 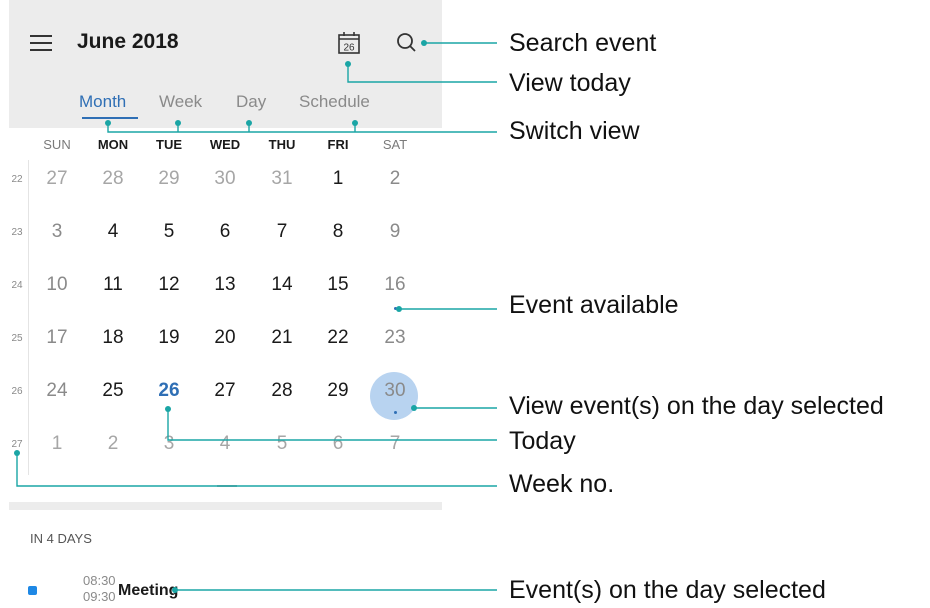 What do you see at coordinates (338, 144) in the screenshot?
I see `weekday-fri: FRI` at bounding box center [338, 144].